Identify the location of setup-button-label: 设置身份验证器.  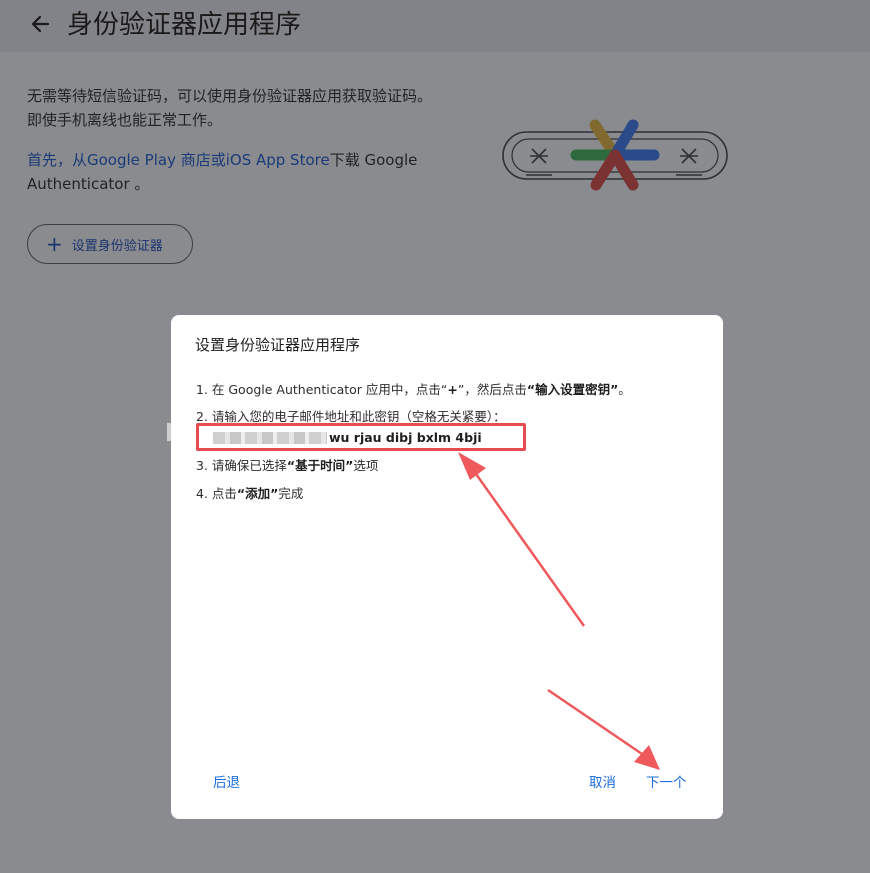
(117, 246).